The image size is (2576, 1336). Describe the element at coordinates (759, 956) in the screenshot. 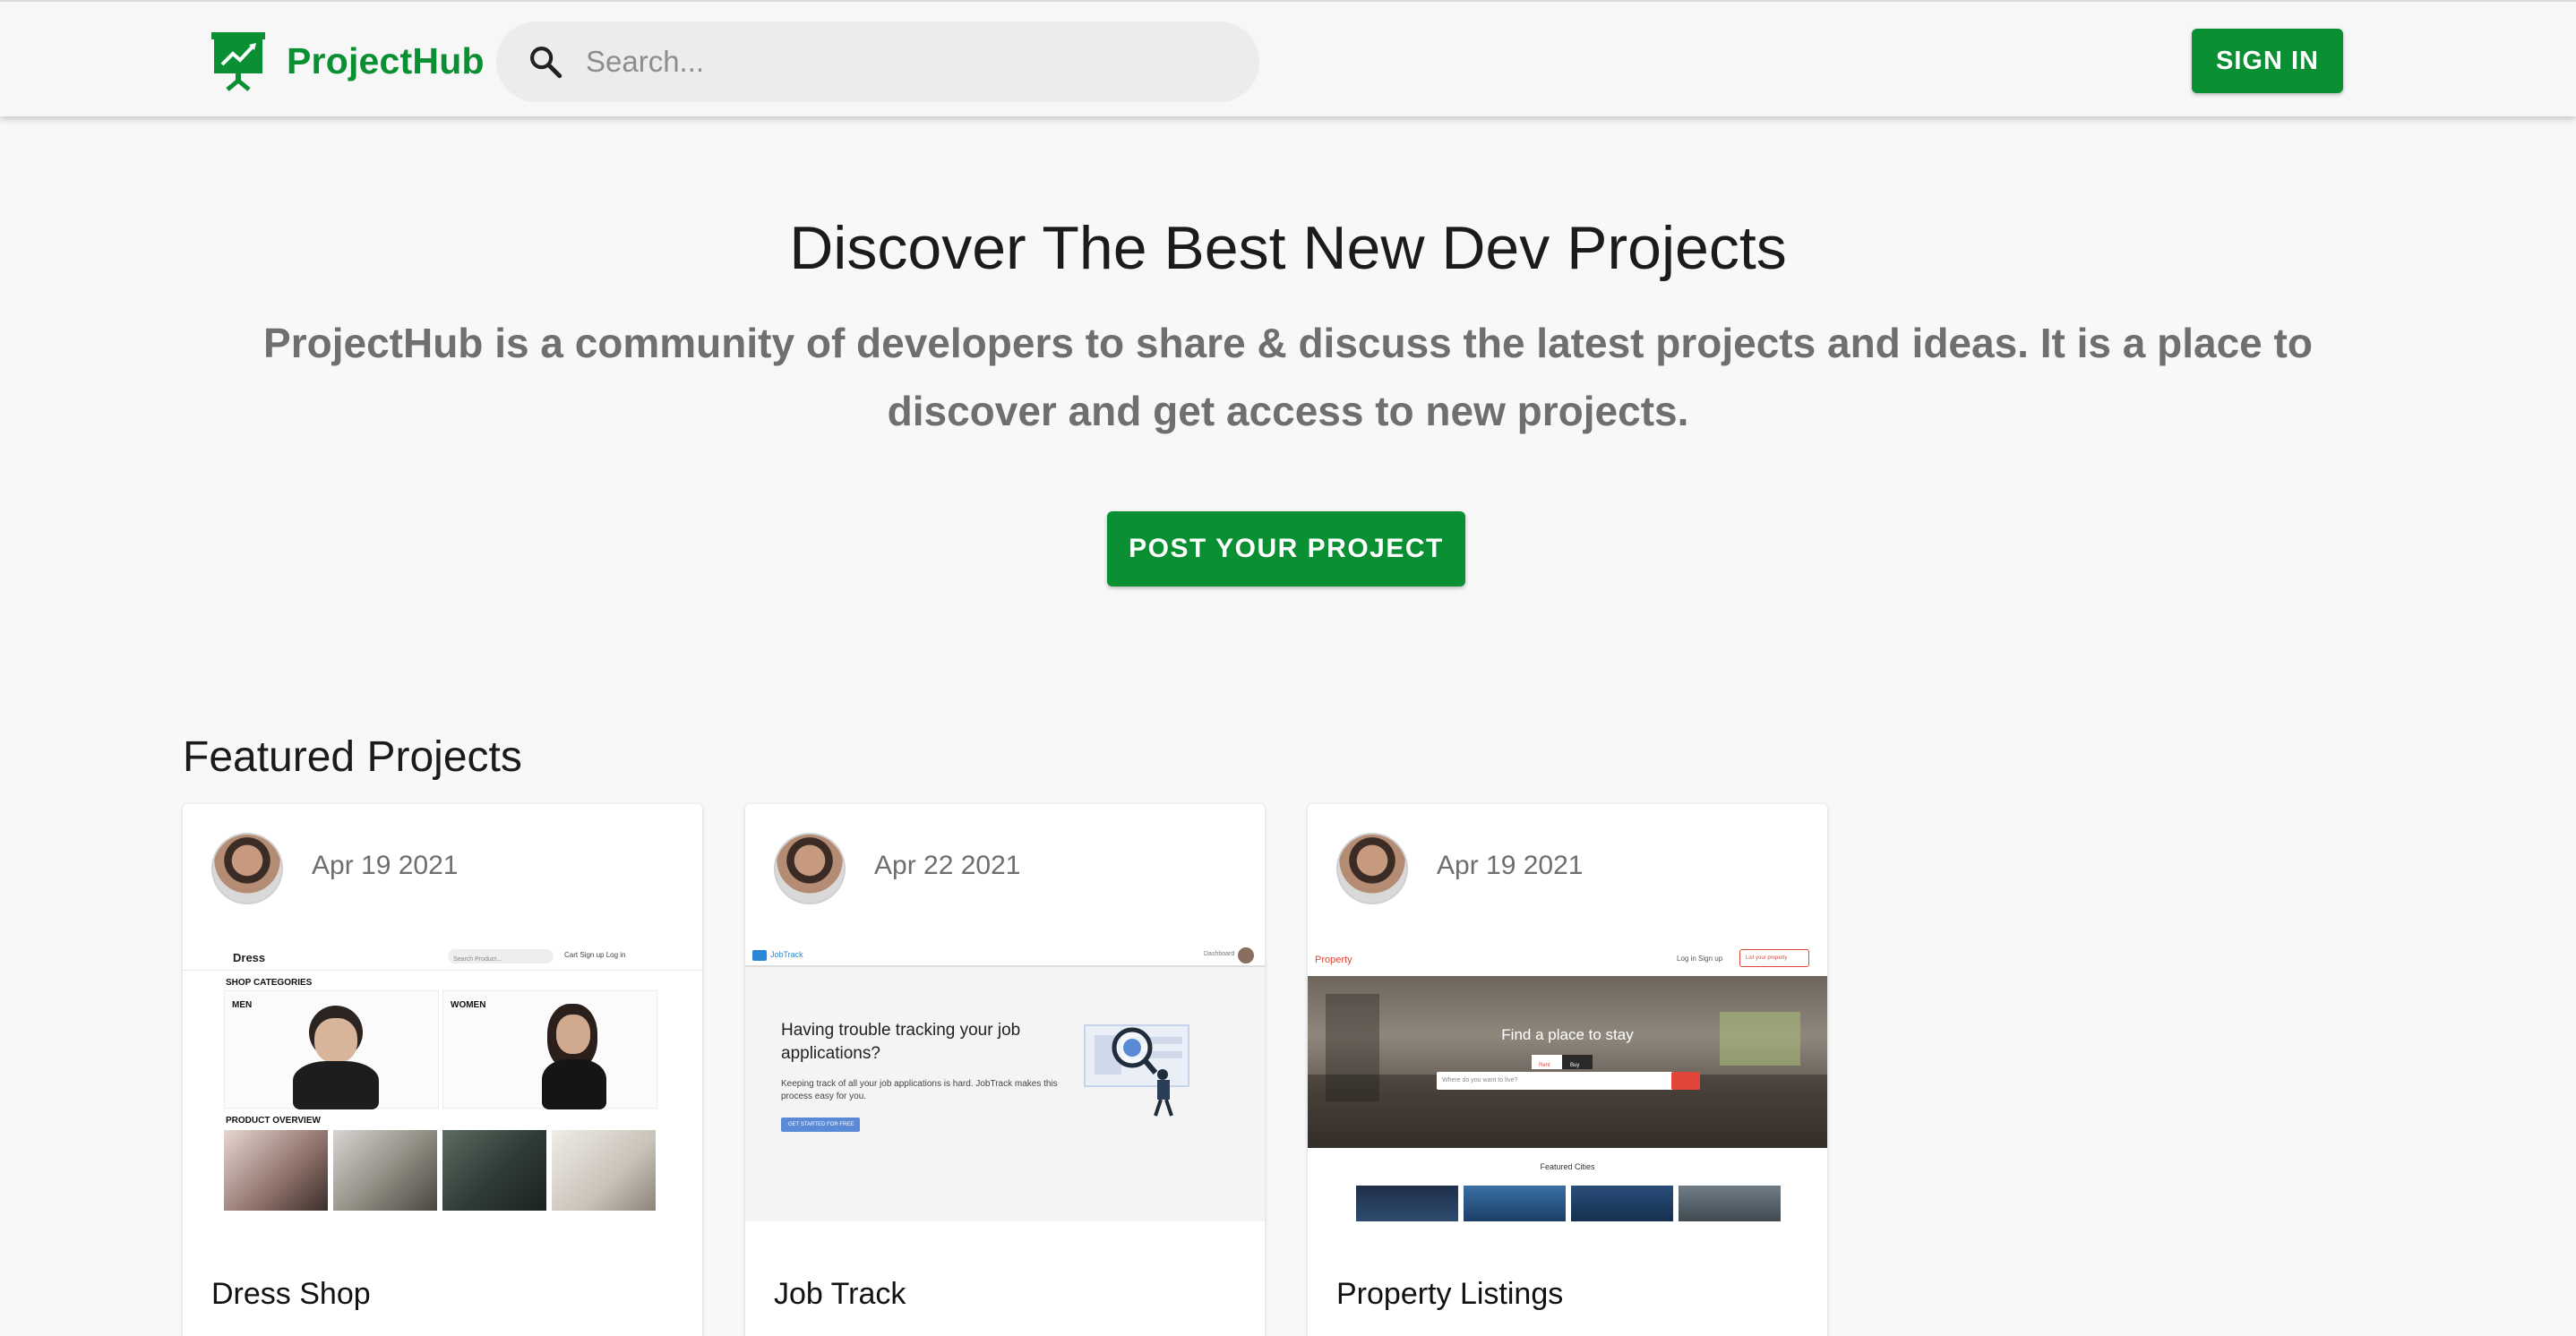

I see `thumb-logo-icon` at that location.